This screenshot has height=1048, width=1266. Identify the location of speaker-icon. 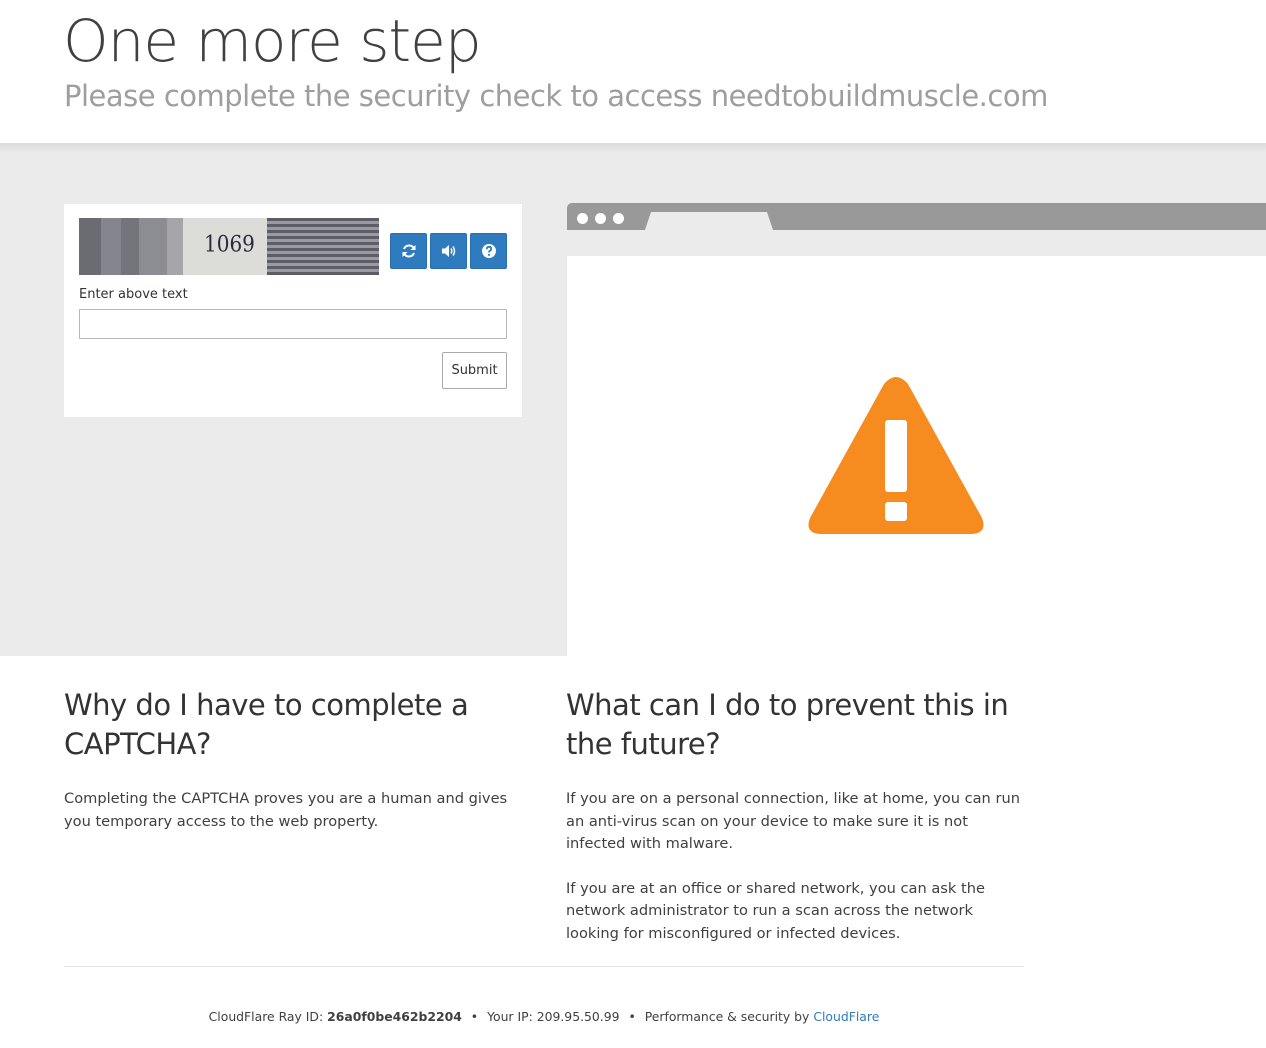
(448, 251).